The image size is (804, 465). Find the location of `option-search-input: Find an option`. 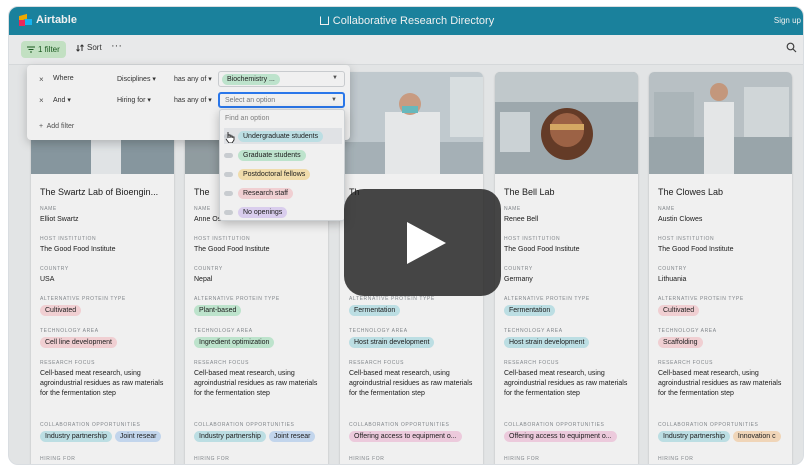

option-search-input: Find an option is located at coordinates (282, 119).